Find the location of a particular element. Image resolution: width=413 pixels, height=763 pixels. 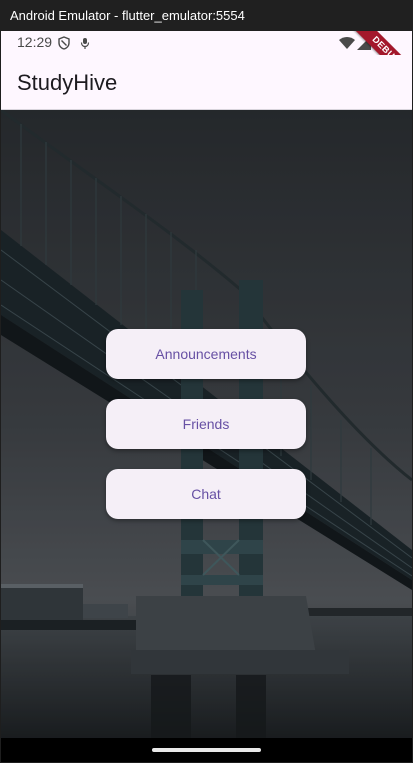

shield-icon is located at coordinates (64, 43).